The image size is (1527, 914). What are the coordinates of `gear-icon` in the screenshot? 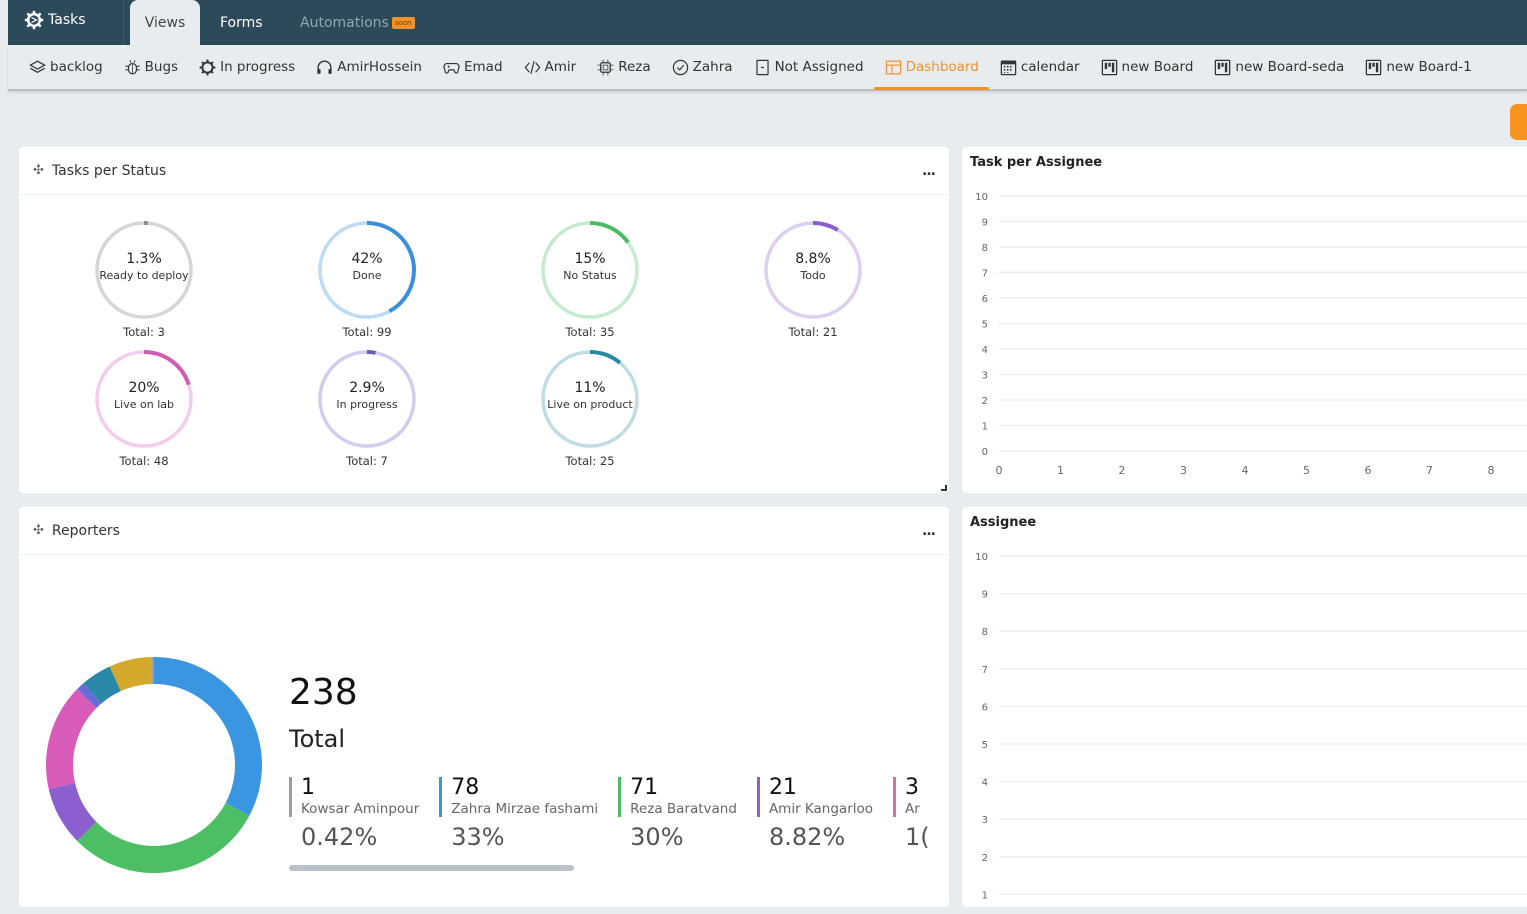 It's located at (207, 67).